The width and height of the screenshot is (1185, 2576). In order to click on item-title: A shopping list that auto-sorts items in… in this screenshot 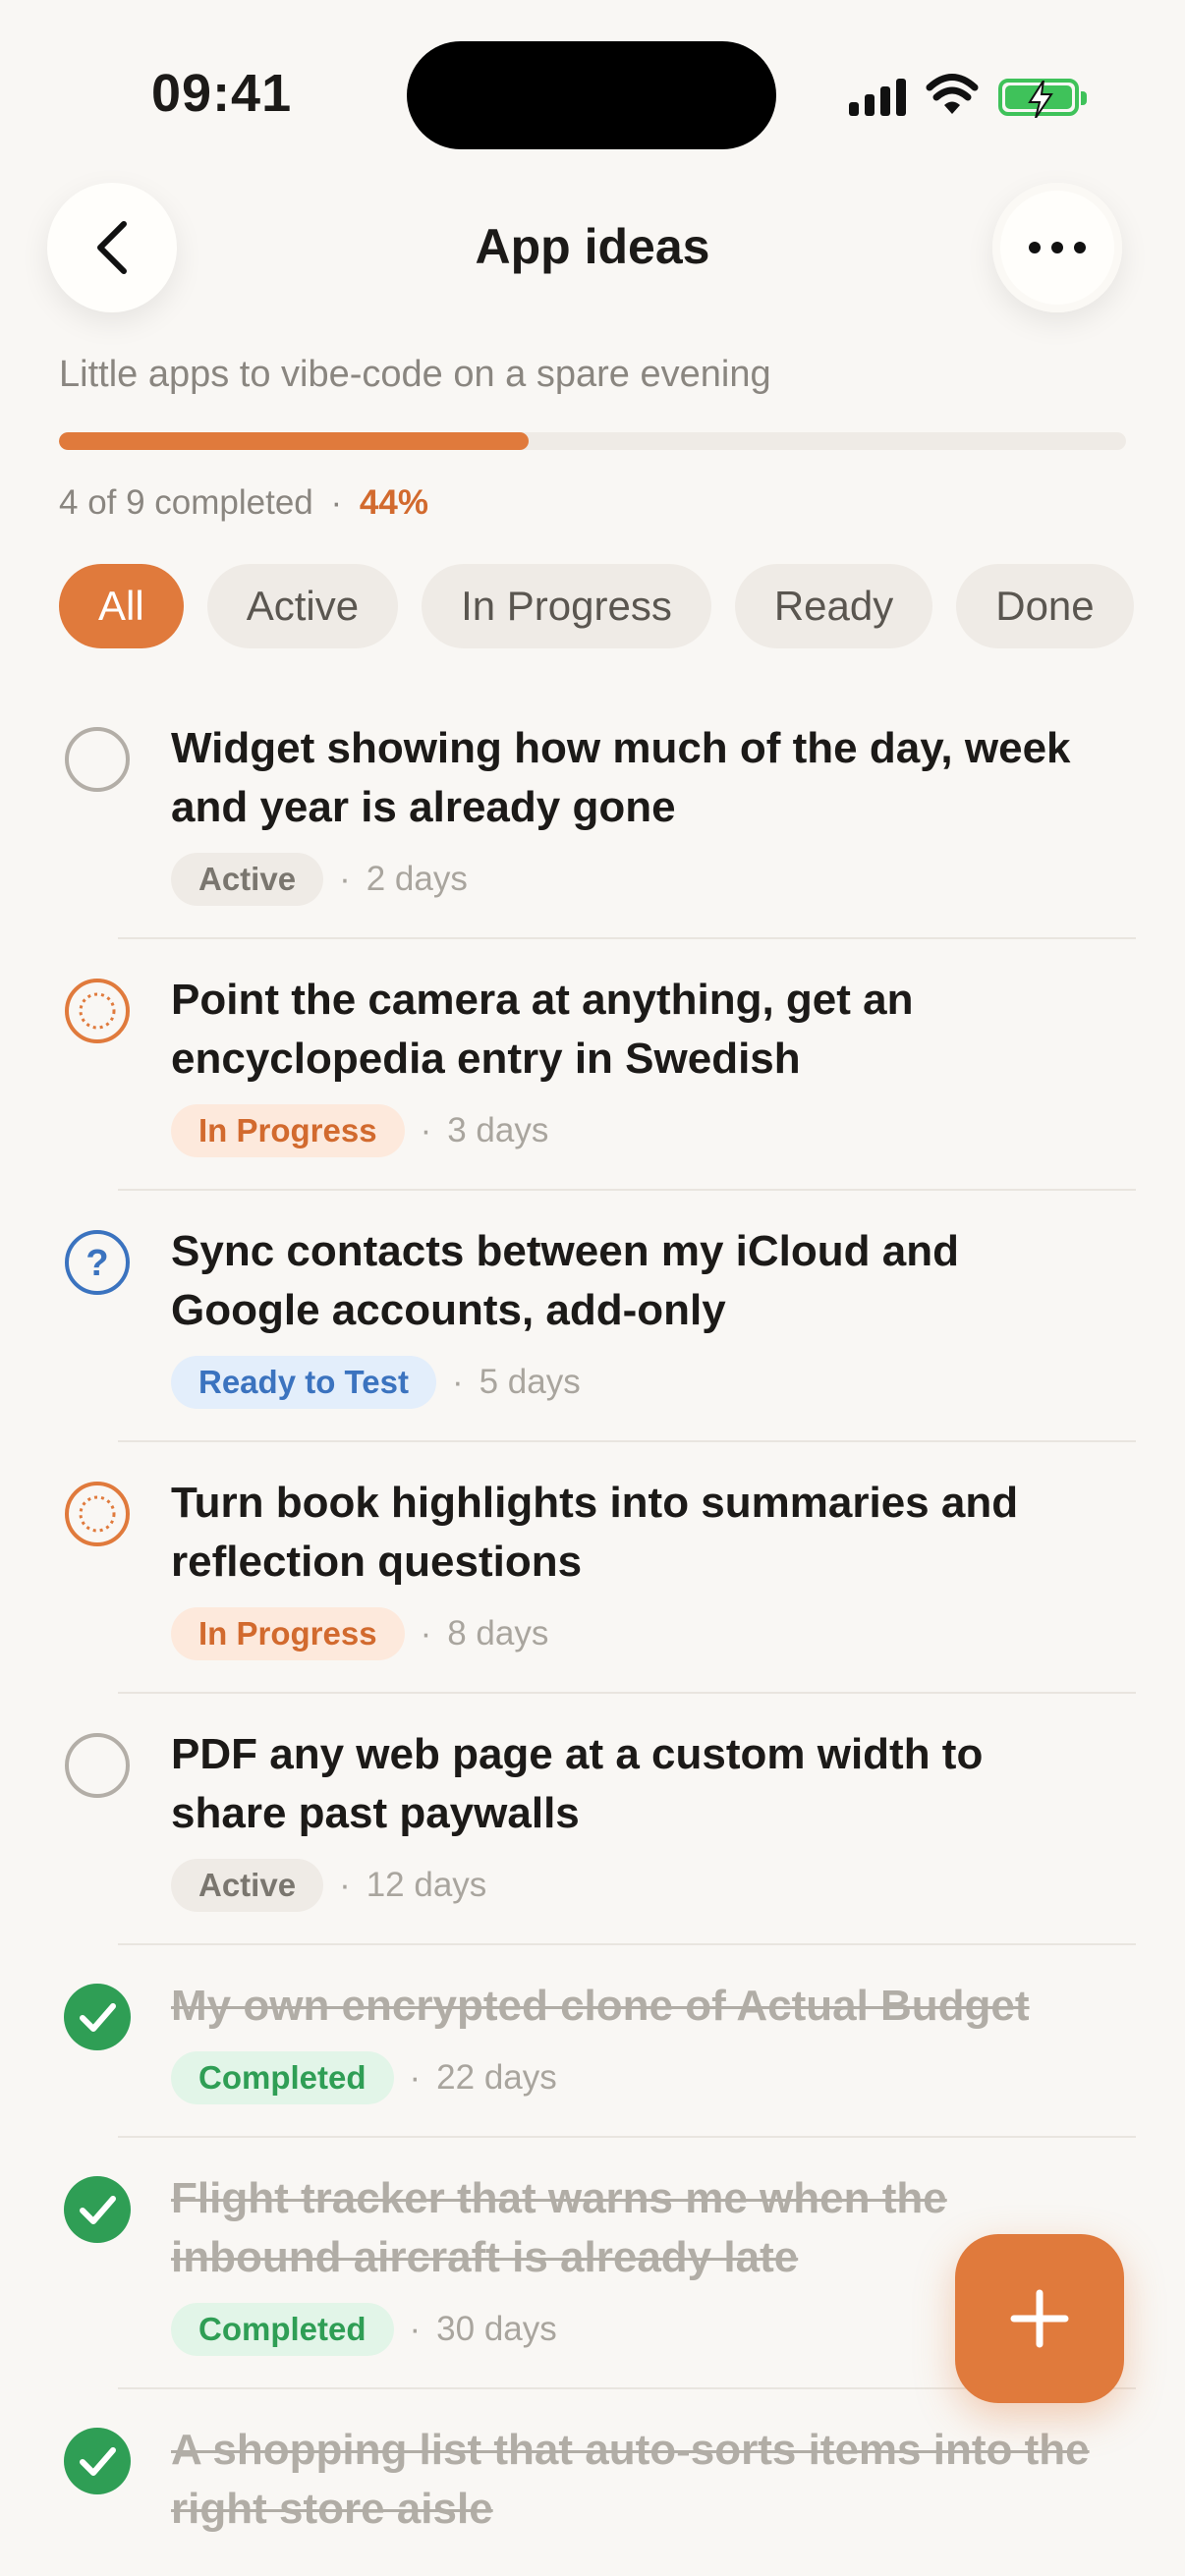, I will do `click(631, 2479)`.